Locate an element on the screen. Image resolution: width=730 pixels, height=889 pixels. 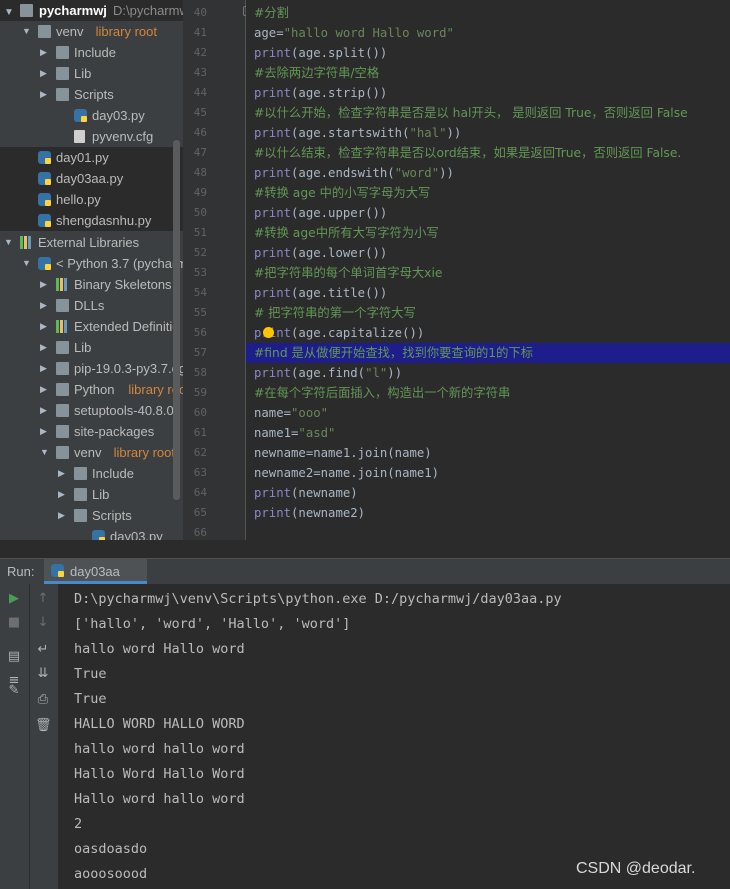
scroll-to-end-icon: ⇊ is located at coordinates (43, 674).